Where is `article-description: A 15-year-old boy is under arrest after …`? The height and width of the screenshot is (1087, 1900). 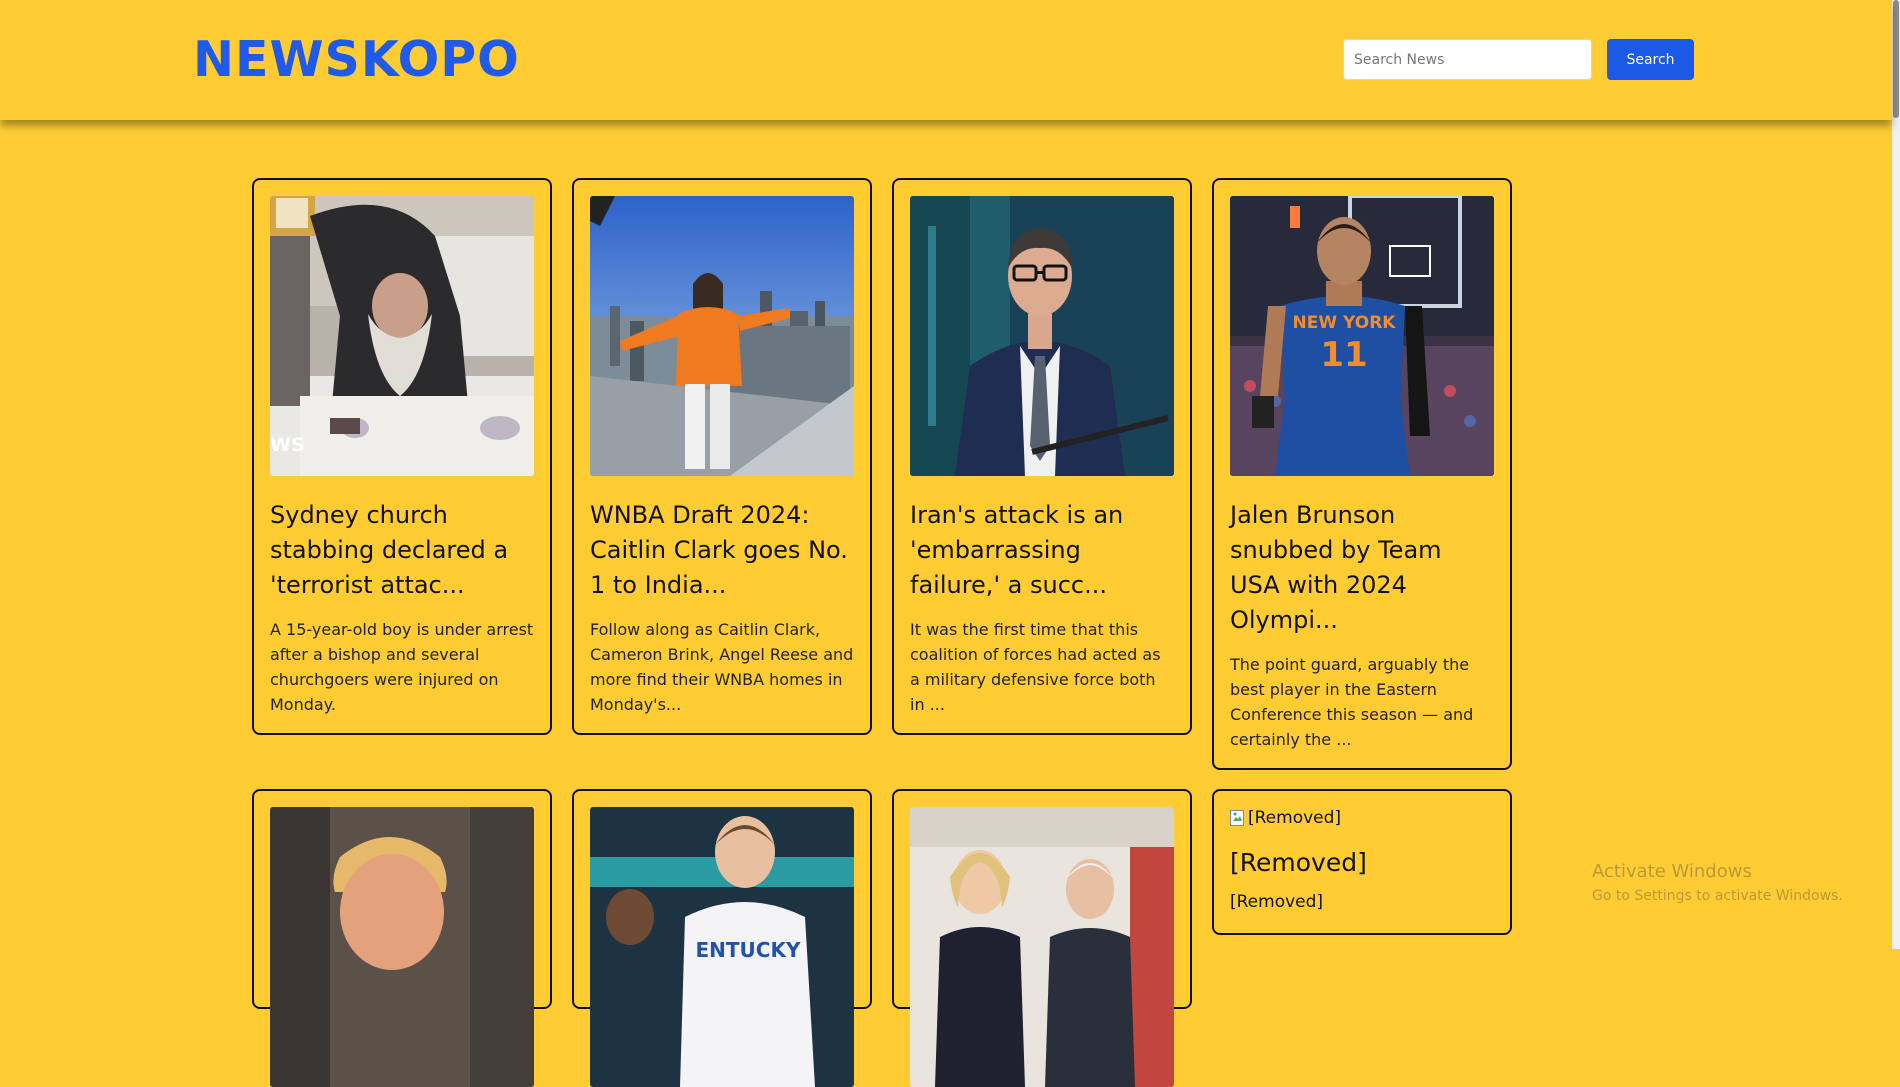 article-description: A 15-year-old boy is under arrest after … is located at coordinates (402, 667).